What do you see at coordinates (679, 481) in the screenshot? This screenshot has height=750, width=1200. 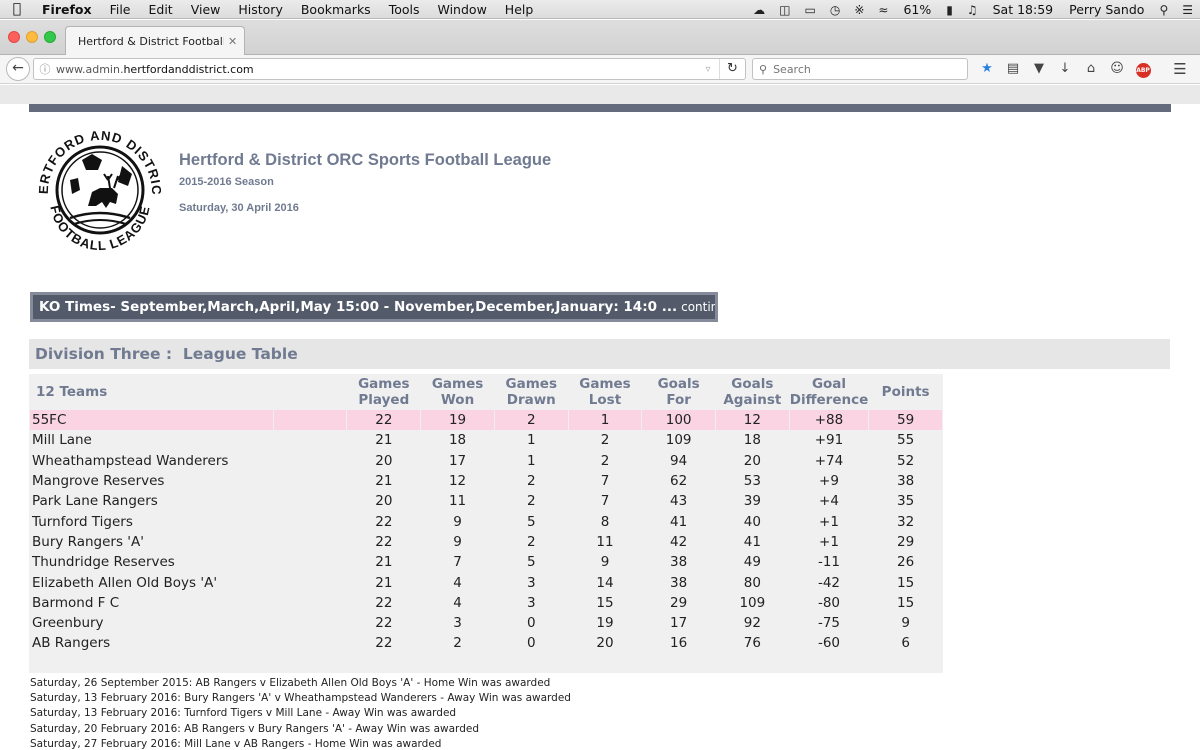 I see `cell-goals-for: 62` at bounding box center [679, 481].